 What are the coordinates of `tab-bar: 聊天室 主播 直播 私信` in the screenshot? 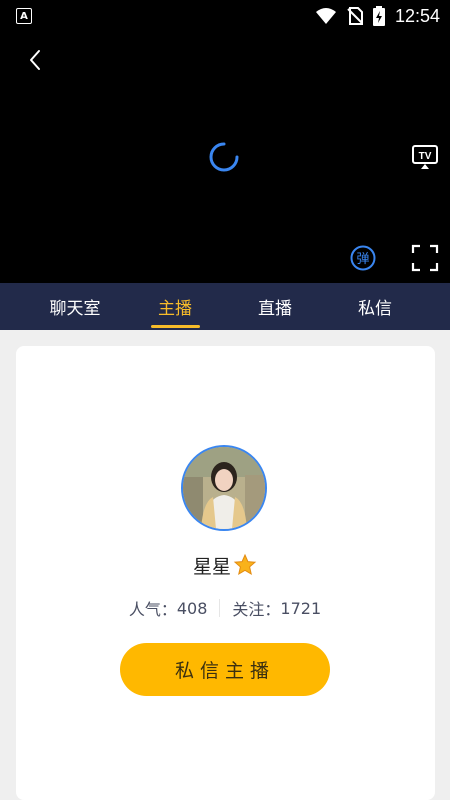 It's located at (225, 306).